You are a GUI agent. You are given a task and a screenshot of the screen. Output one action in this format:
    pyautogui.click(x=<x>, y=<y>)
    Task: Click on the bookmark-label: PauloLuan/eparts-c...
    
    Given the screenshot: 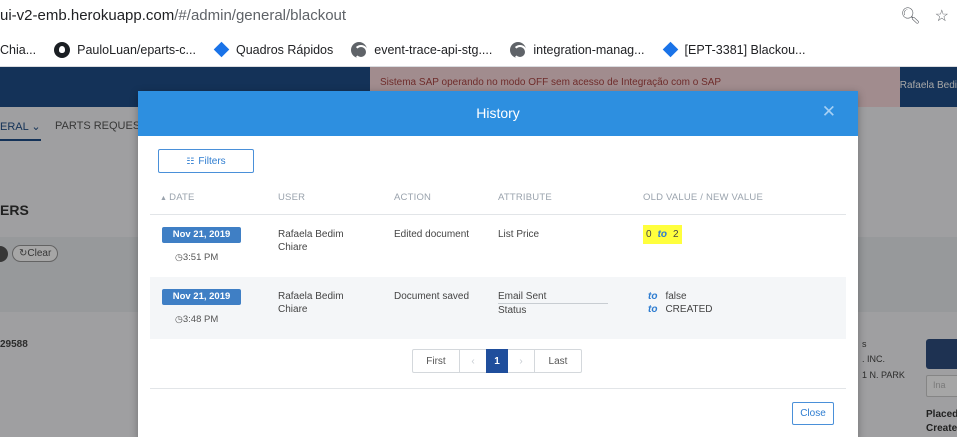 What is the action you would take?
    pyautogui.click(x=136, y=49)
    